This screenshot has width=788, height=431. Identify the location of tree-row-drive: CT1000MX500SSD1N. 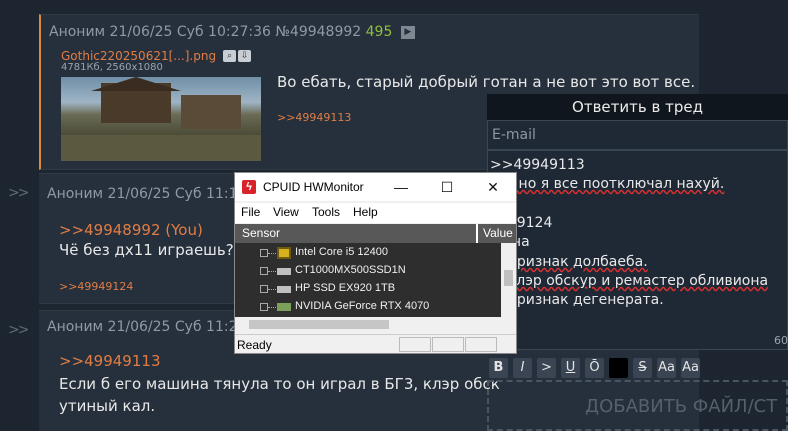
(368, 271).